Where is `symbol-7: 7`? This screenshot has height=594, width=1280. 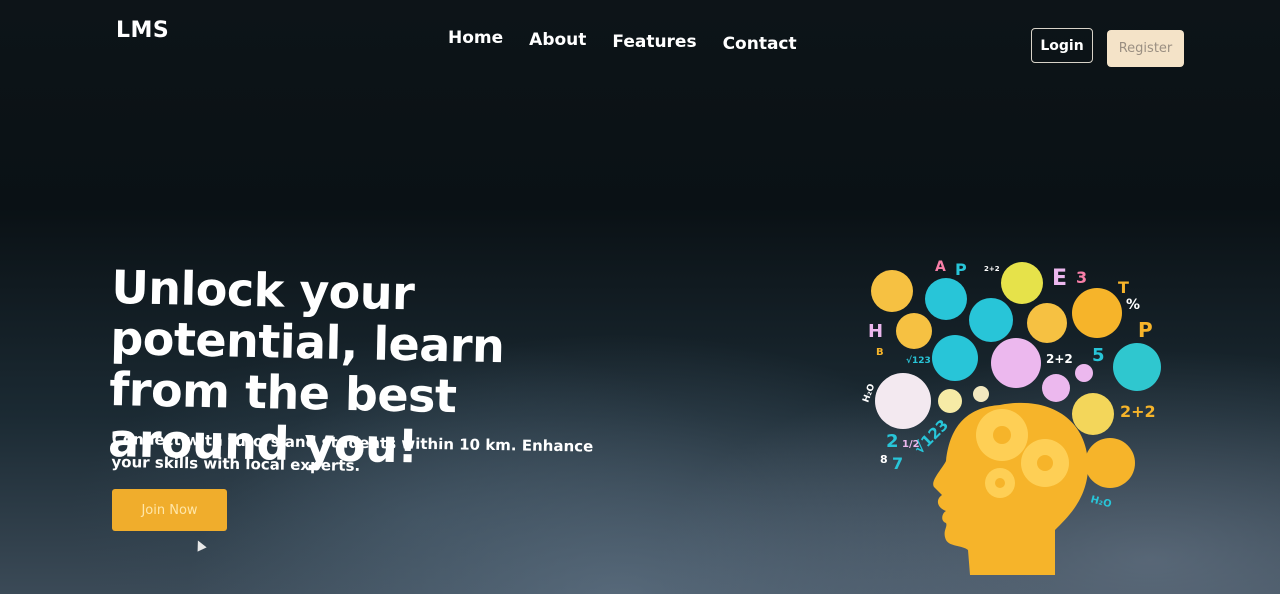
symbol-7: 7 is located at coordinates (897, 463).